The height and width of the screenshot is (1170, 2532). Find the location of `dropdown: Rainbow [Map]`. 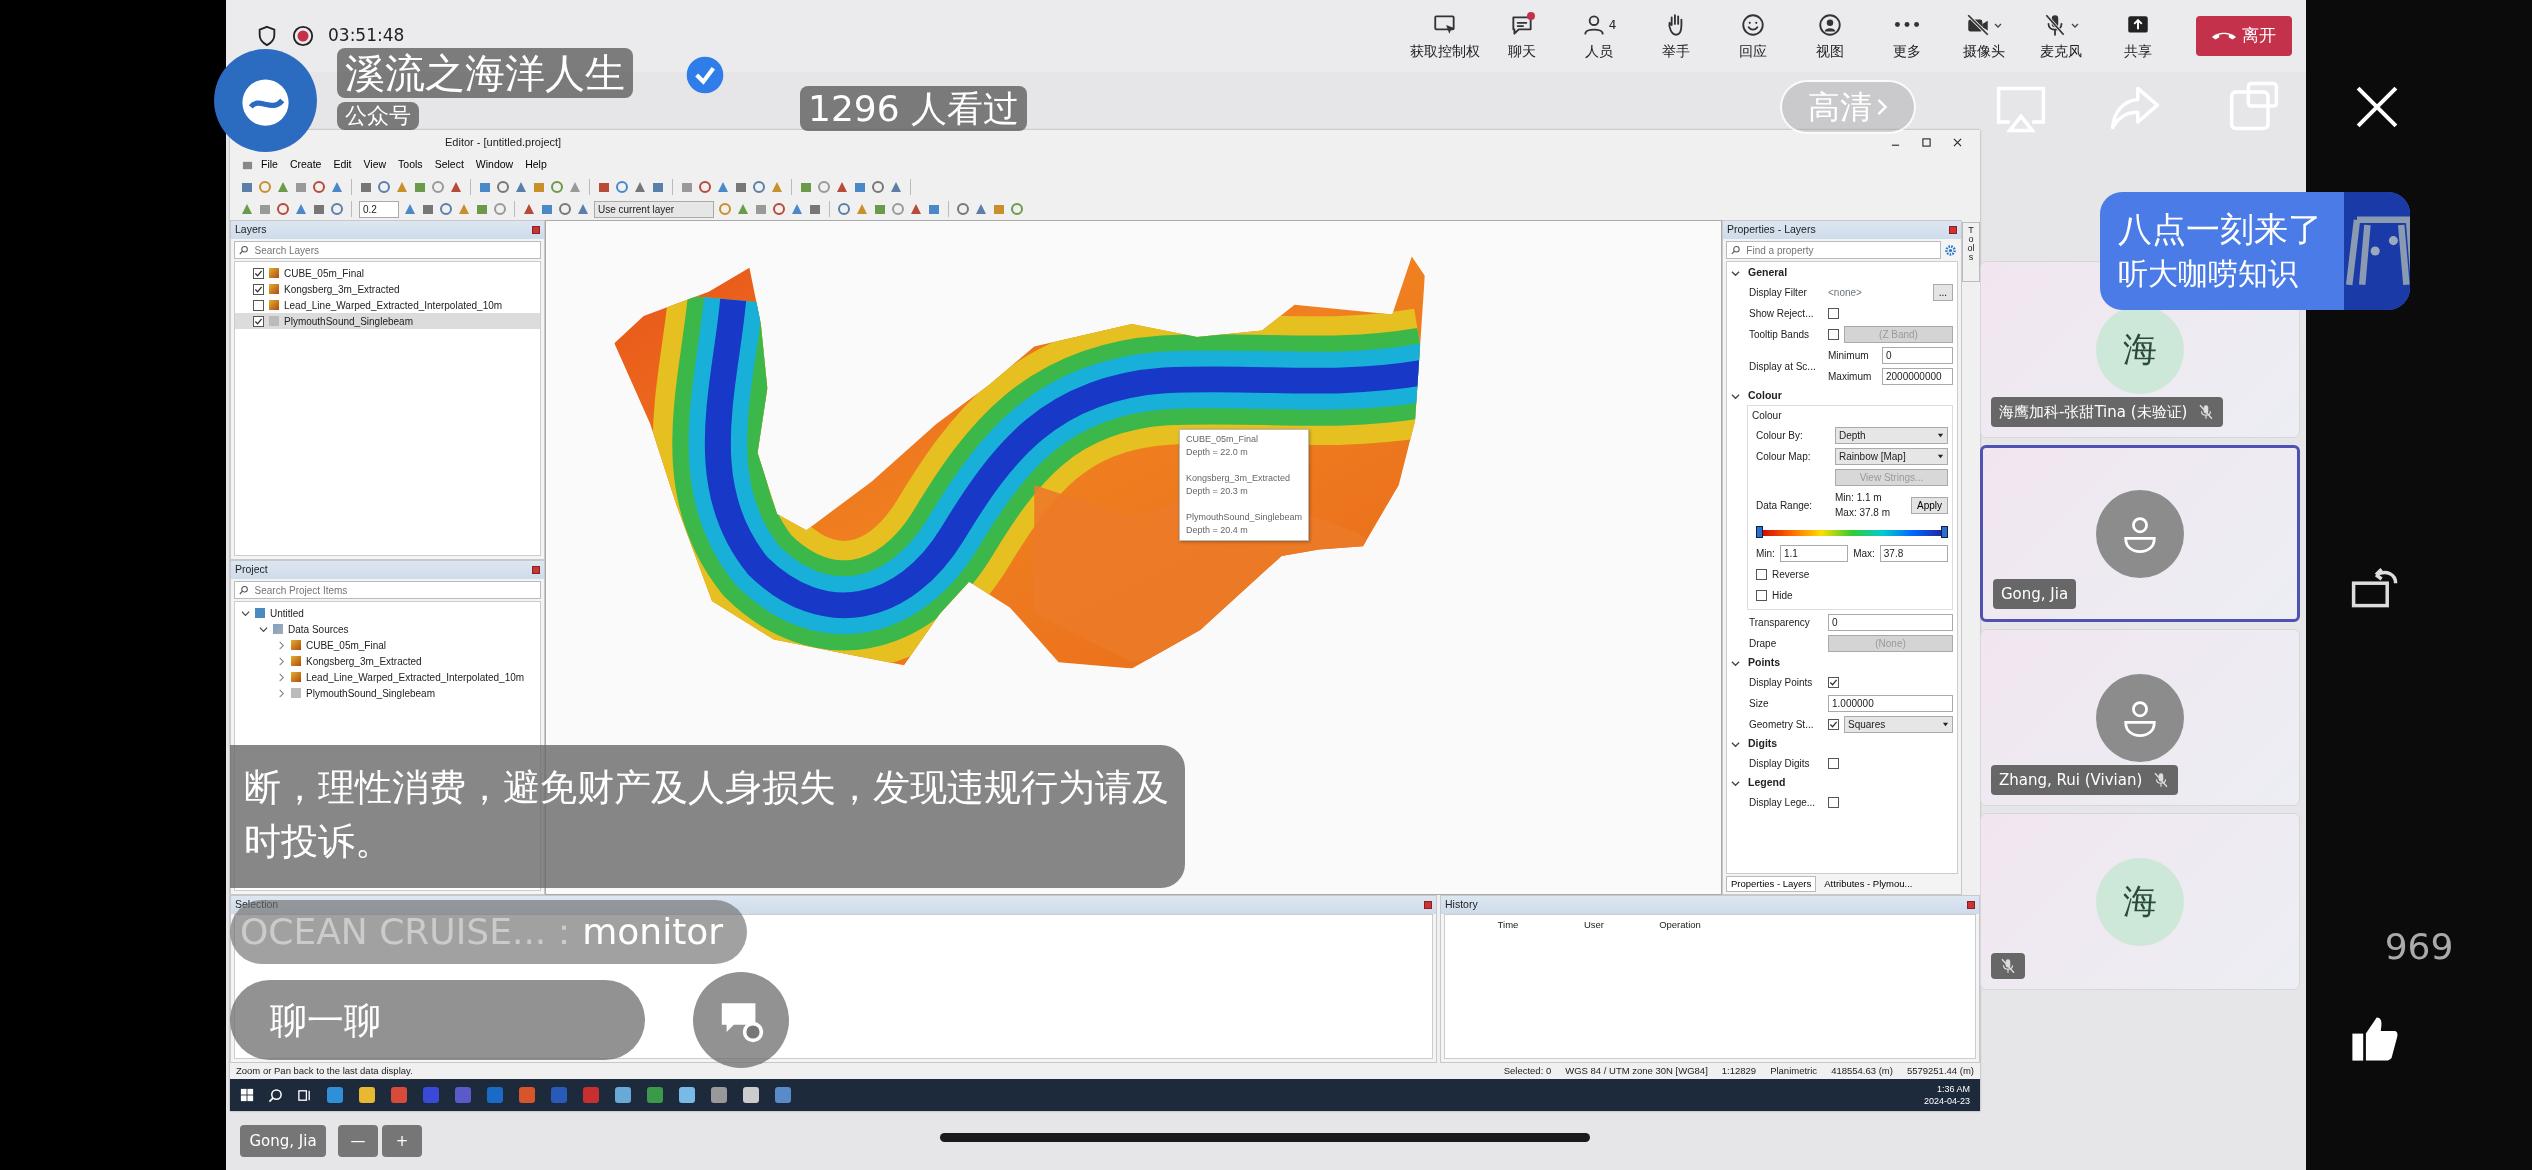

dropdown: Rainbow [Map] is located at coordinates (1891, 456).